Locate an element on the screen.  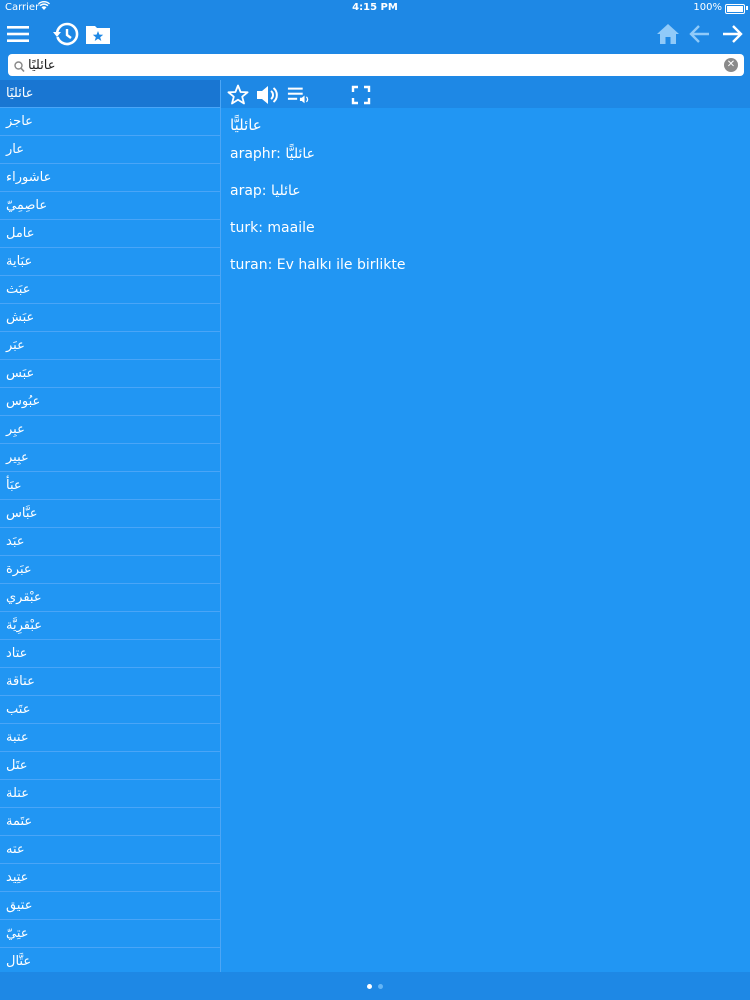
list-item: عبَس is located at coordinates (110, 374).